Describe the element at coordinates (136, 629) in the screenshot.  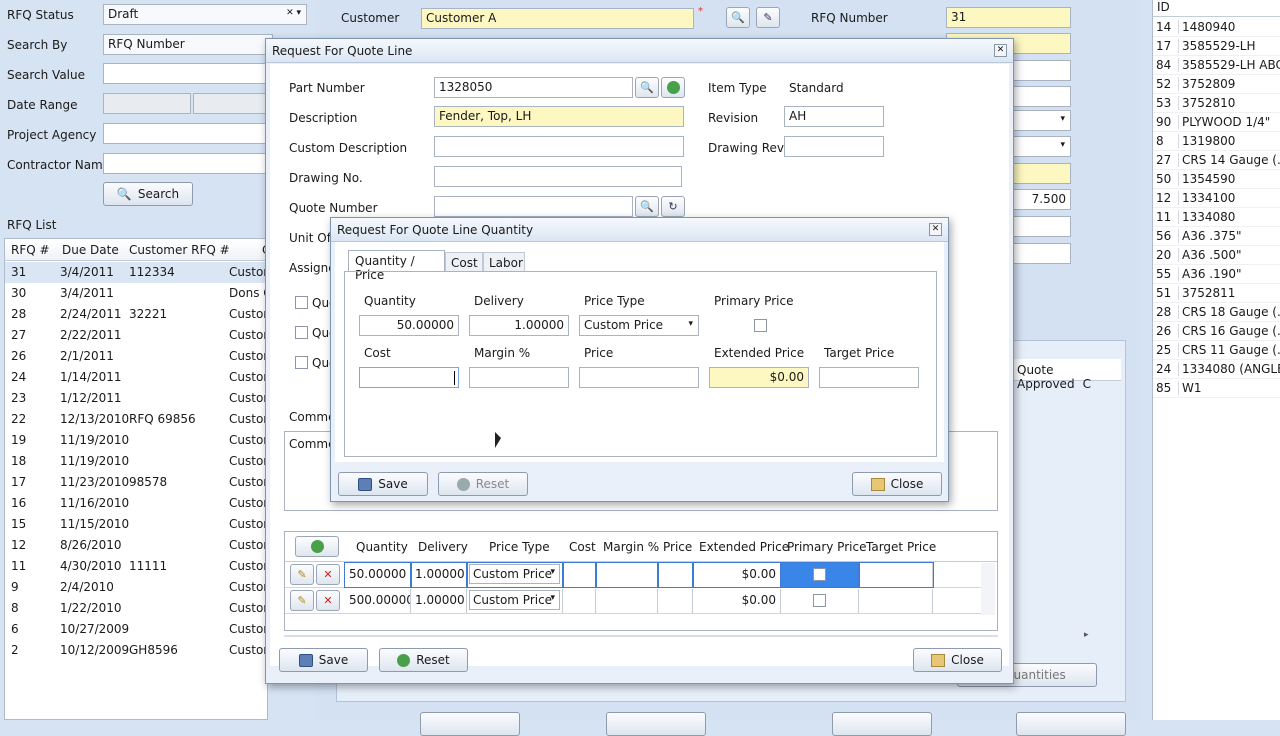
I see `table-row: 6 10/27/2009 Custon` at that location.